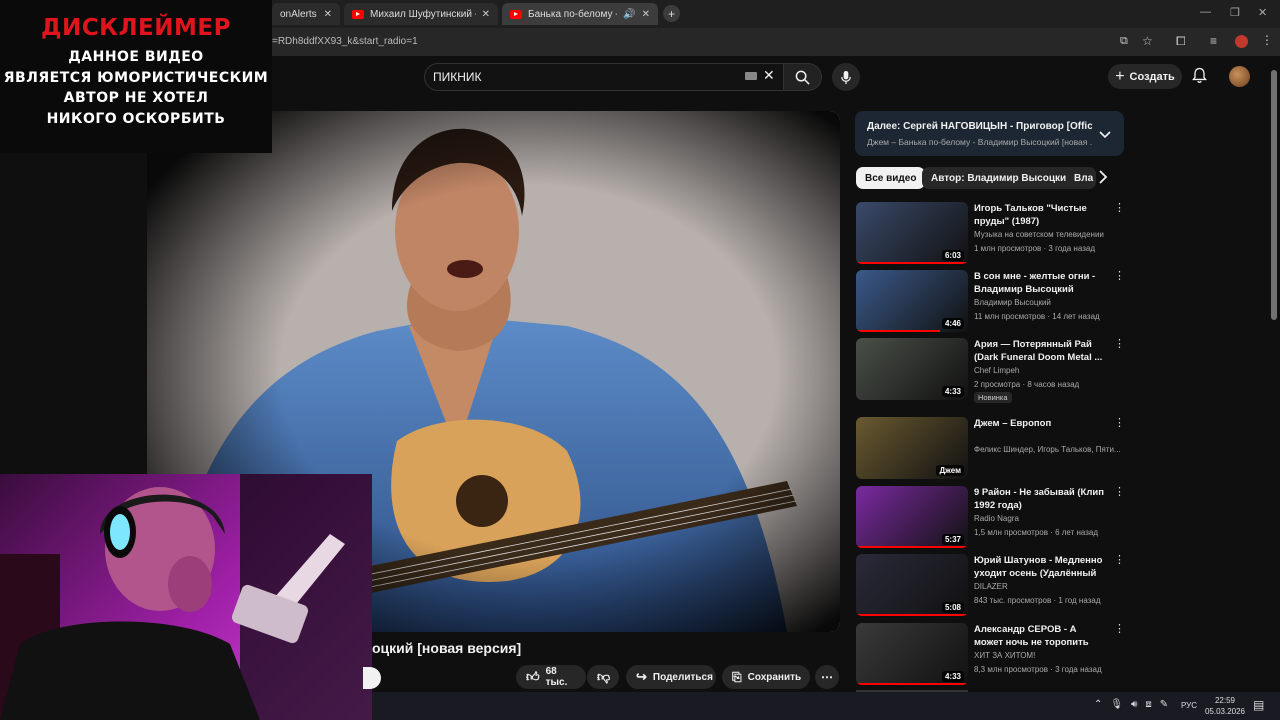 The height and width of the screenshot is (720, 1280). I want to click on channel-name: Владимир Высоцкий, so click(1049, 302).